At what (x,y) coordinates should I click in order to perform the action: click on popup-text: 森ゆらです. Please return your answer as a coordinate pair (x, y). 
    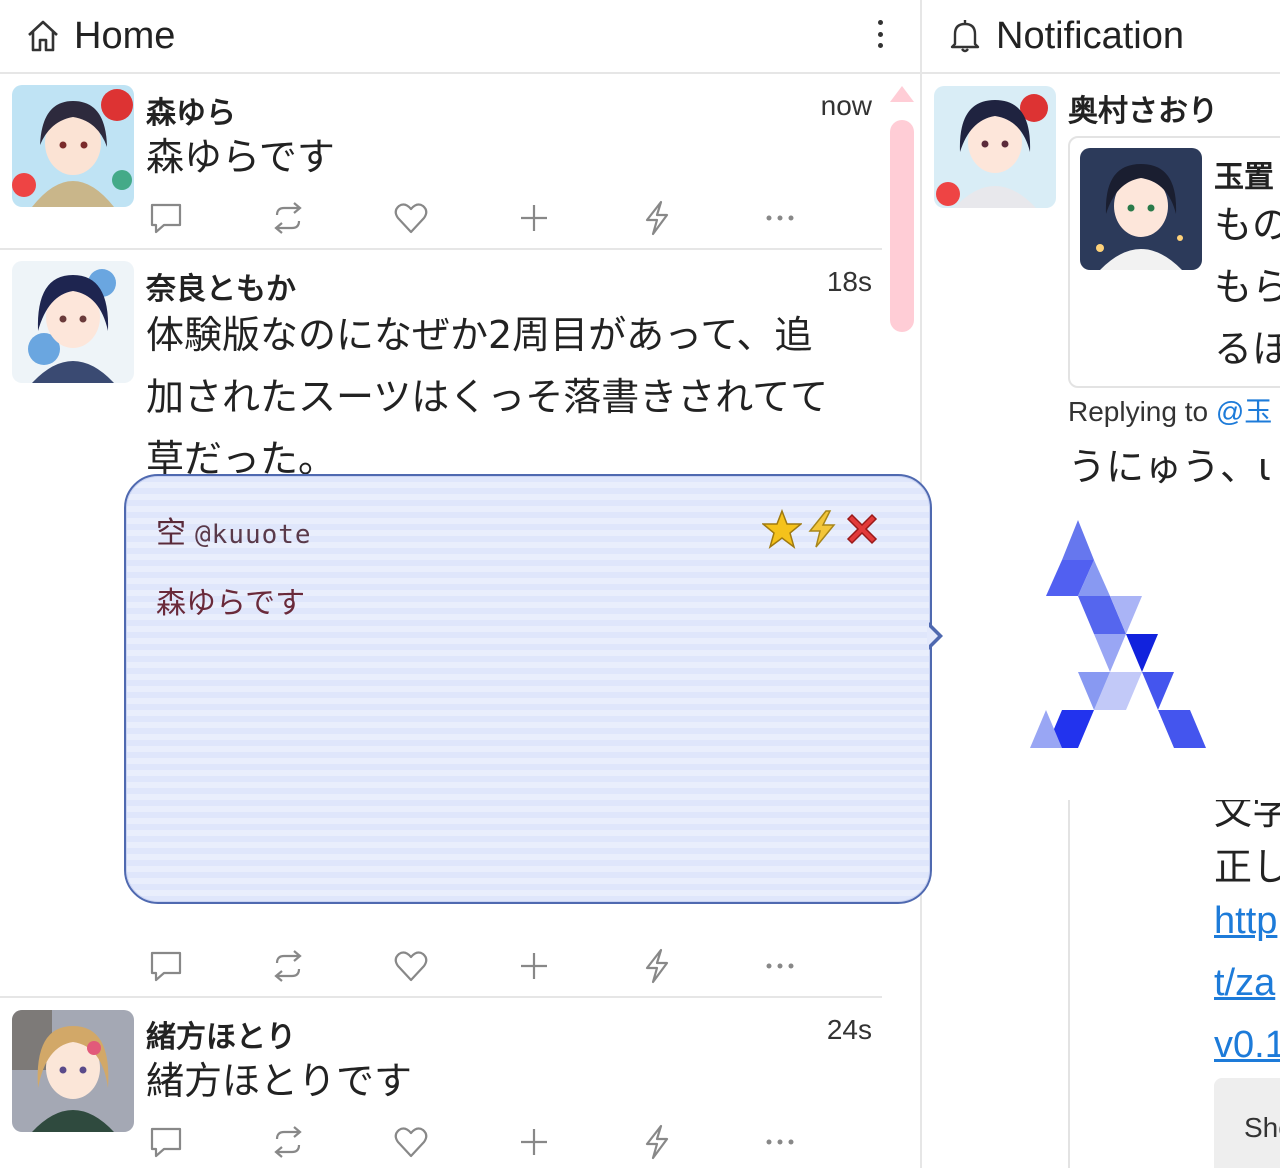
    Looking at the image, I should click on (231, 603).